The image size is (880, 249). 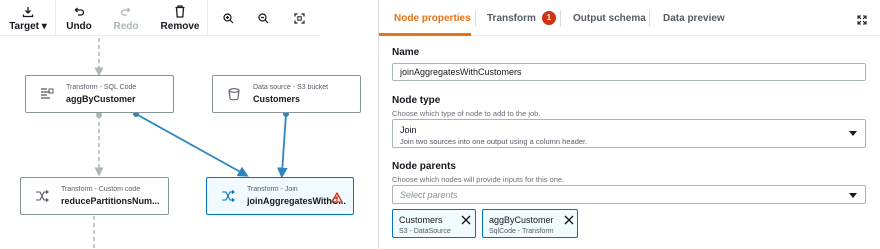 I want to click on token-subtitle: SqlCode - Transform, so click(x=521, y=231).